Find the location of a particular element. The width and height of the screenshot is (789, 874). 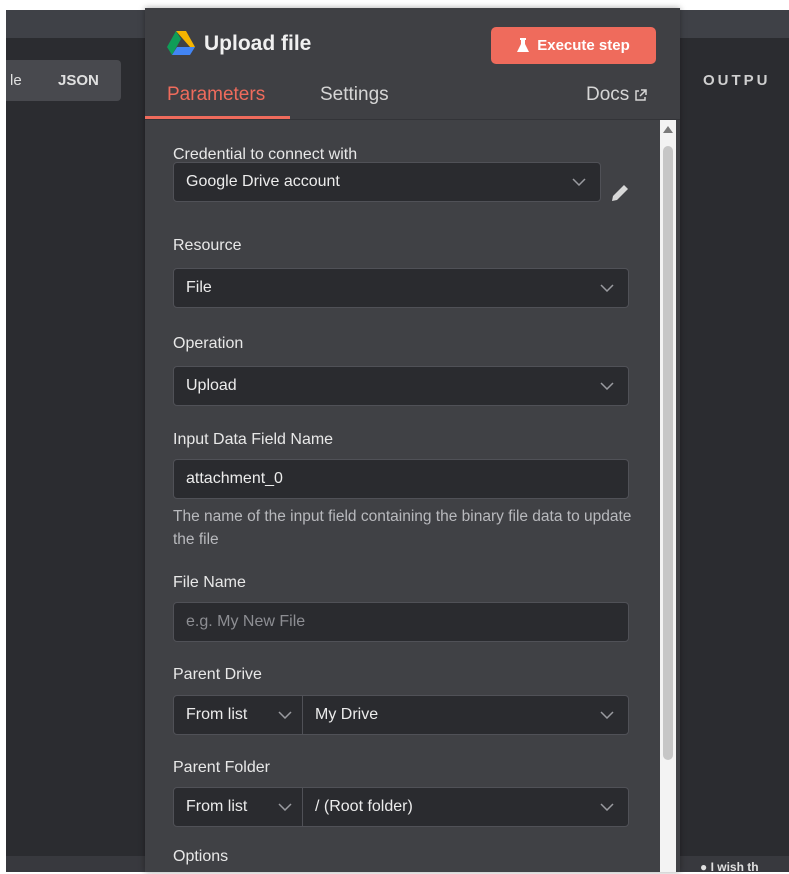

parent-drive-value: My Drive is located at coordinates (347, 714).